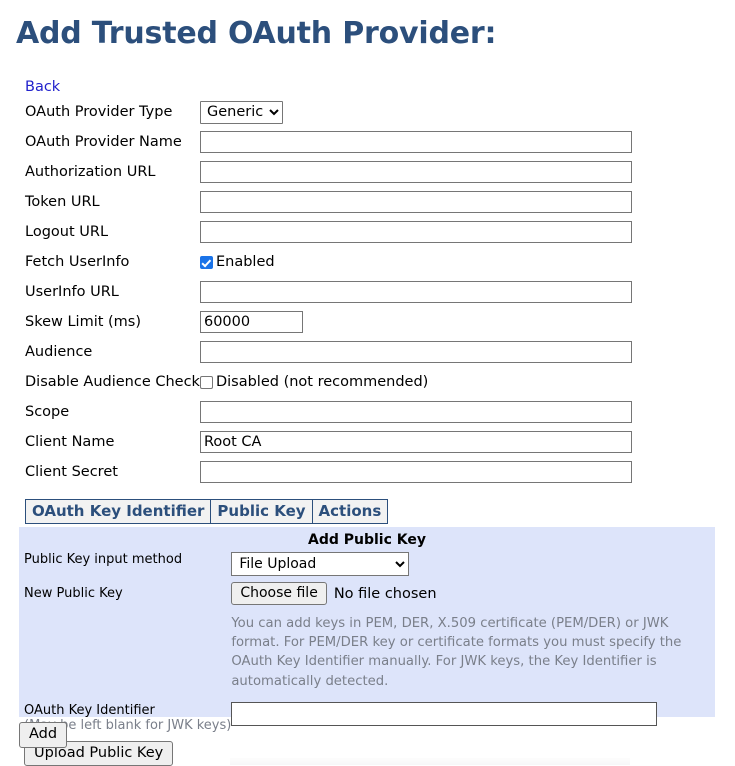 The width and height of the screenshot is (735, 766). Describe the element at coordinates (322, 382) in the screenshot. I see `disable-audience-check-checkbox-label: Disabled (not recommended)` at that location.